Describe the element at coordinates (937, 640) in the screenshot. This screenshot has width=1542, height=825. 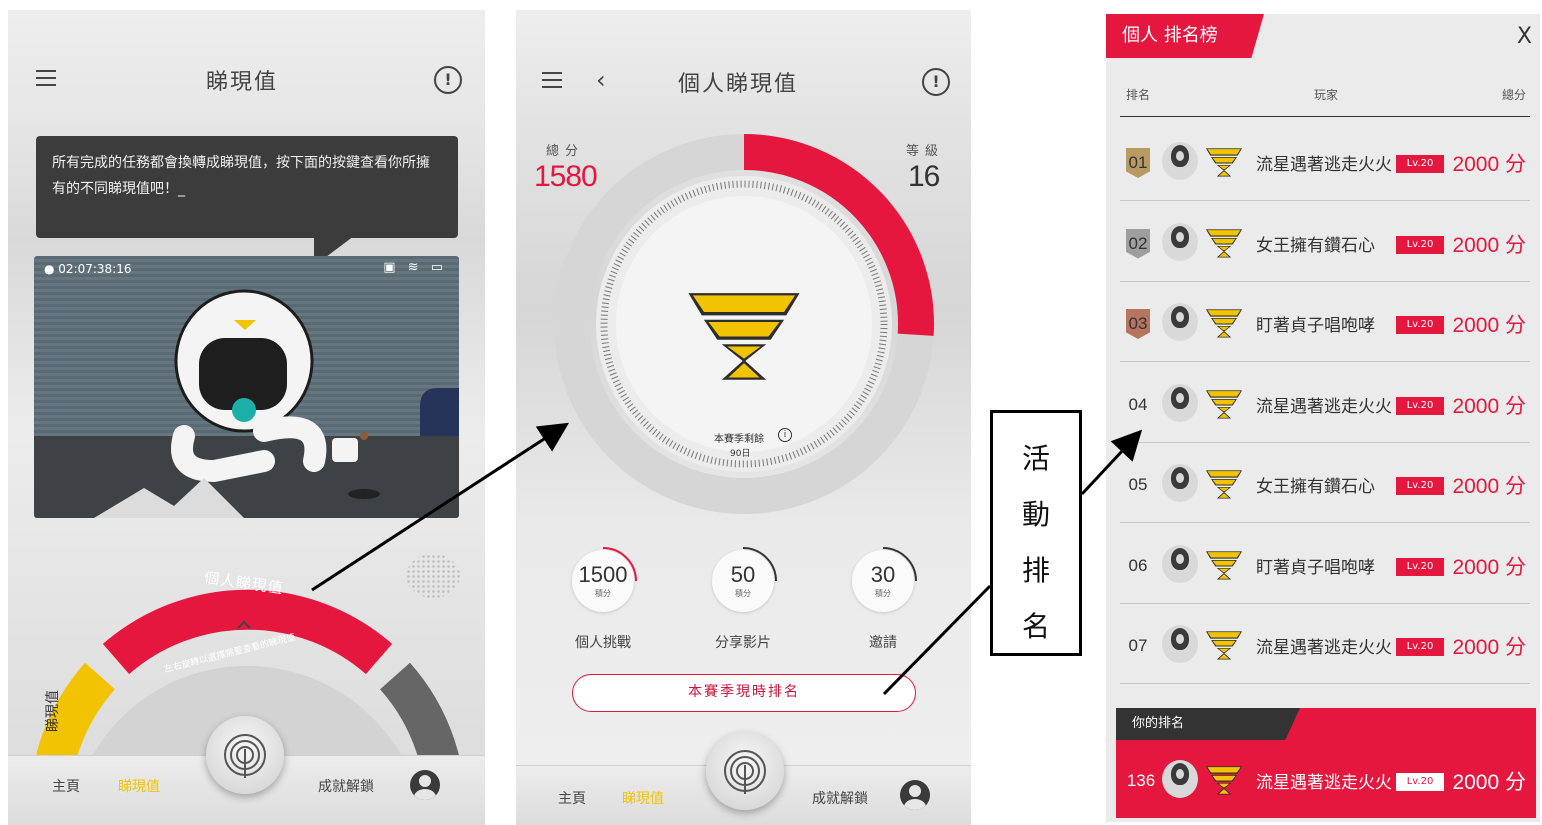
I see `arrow-from-season-button` at that location.